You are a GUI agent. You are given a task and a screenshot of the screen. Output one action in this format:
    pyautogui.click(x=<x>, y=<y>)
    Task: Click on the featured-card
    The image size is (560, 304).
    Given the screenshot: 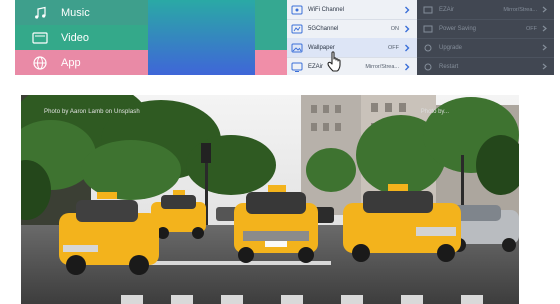 What is the action you would take?
    pyautogui.click(x=208, y=37)
    